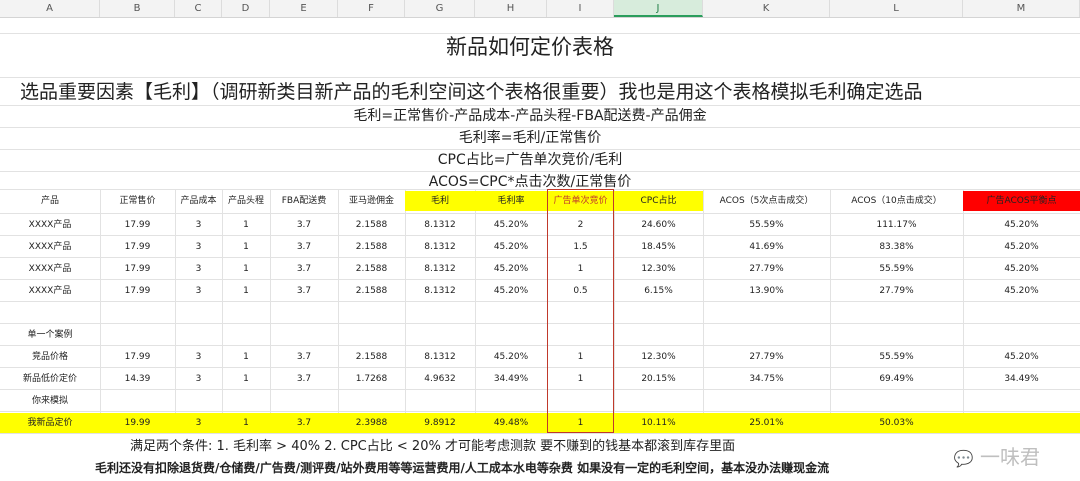 This screenshot has width=1080, height=481. I want to click on header-cell: CPC占比, so click(658, 201).